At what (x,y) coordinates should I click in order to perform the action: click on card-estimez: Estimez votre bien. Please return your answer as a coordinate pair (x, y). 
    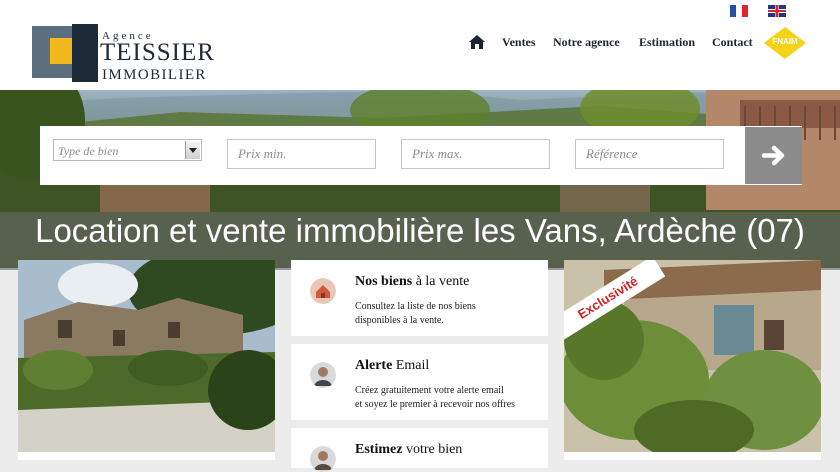
    Looking at the image, I should click on (419, 450).